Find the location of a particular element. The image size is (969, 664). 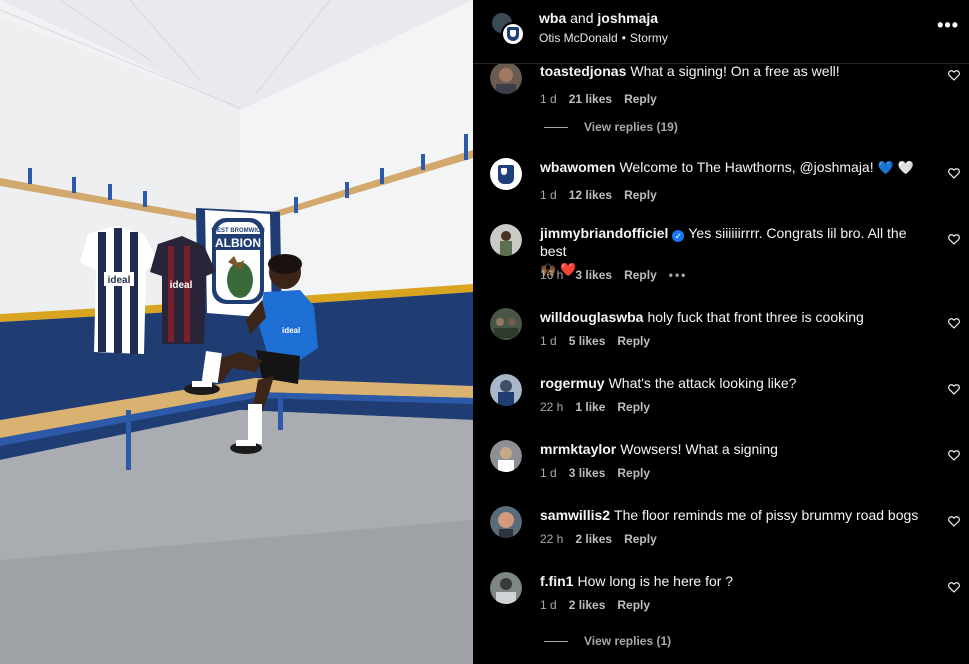

comment-likes: 12 likes is located at coordinates (590, 195).